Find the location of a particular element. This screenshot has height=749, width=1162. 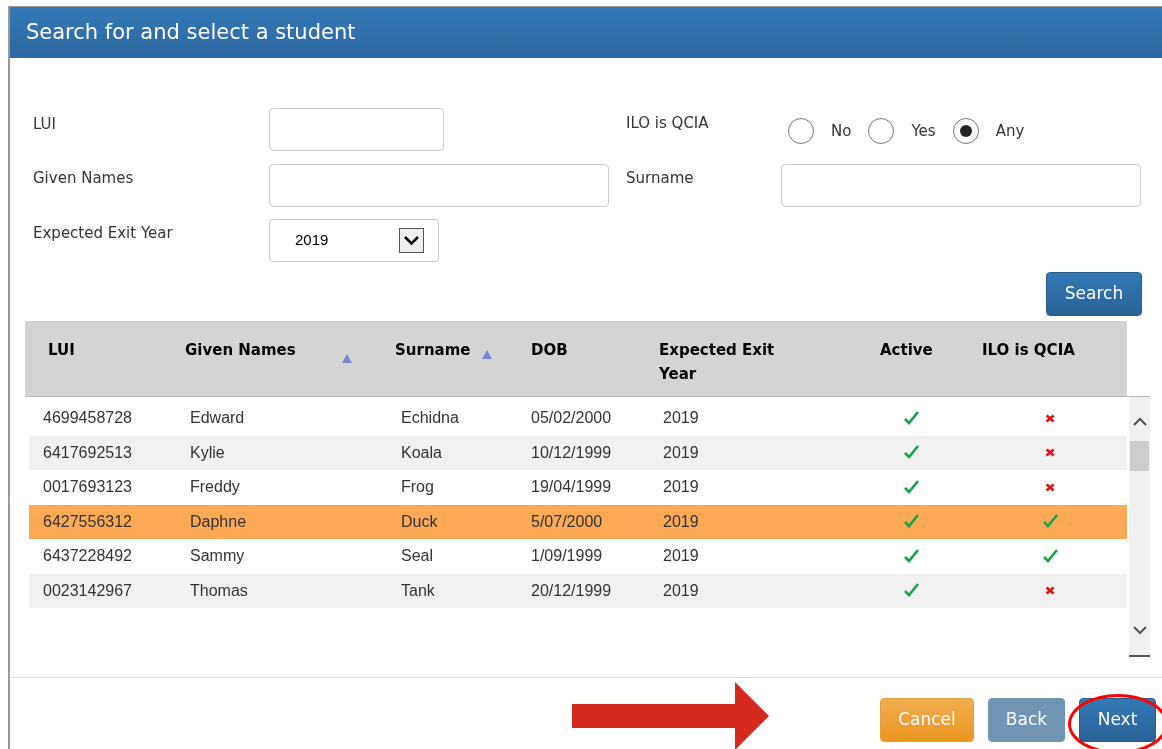

table-row: 6417692513 Kylie Koala 10/12/1999 2019 is located at coordinates (578, 452).